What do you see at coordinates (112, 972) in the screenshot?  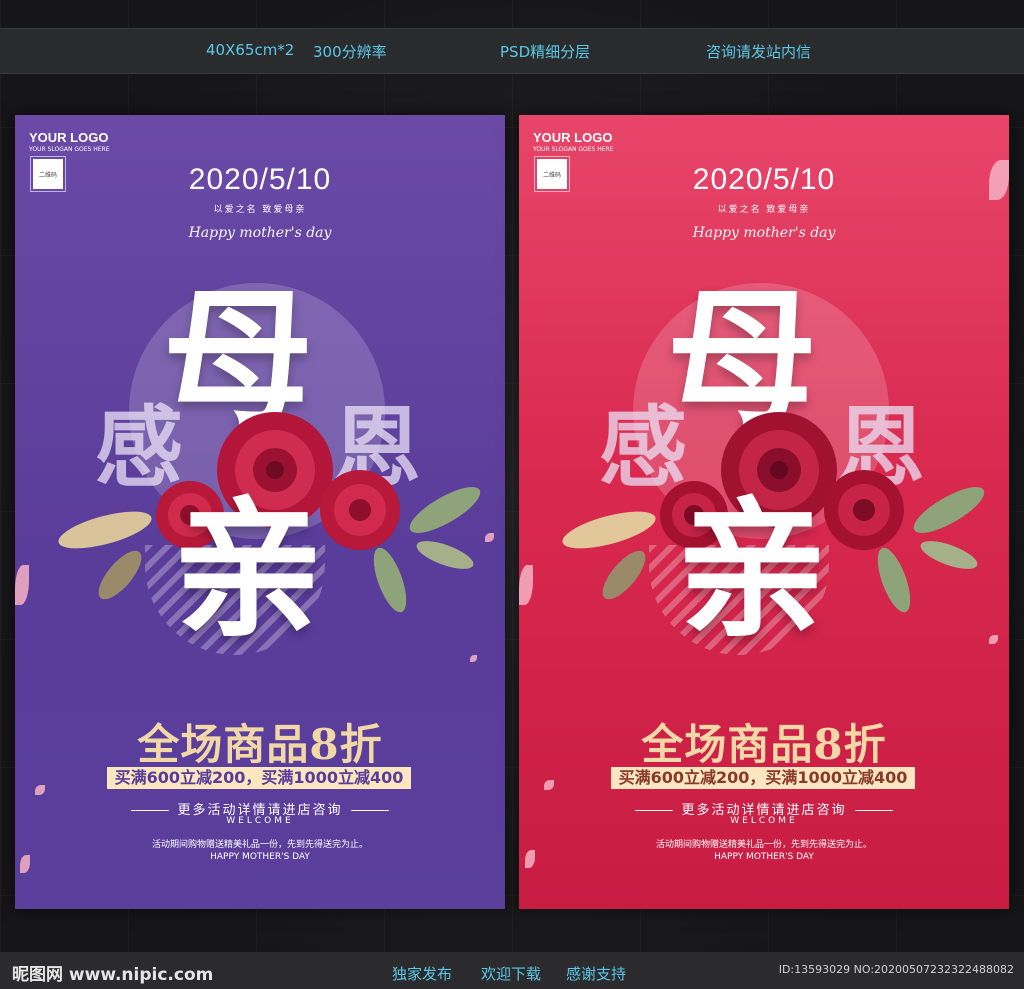 I see `site-logo: 昵图网 www.nipic.com` at bounding box center [112, 972].